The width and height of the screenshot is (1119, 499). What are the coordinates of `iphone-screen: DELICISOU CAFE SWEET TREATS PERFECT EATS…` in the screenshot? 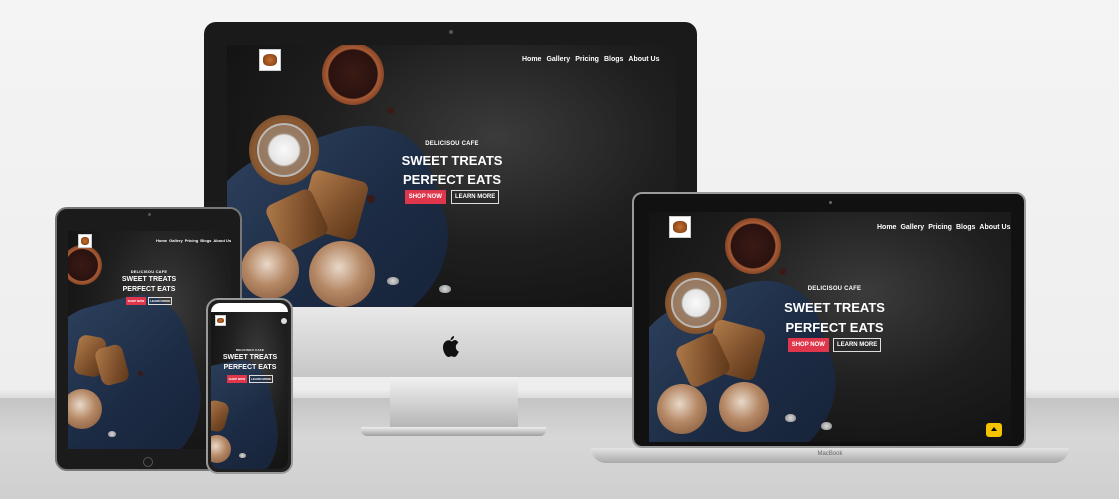 It's located at (249, 386).